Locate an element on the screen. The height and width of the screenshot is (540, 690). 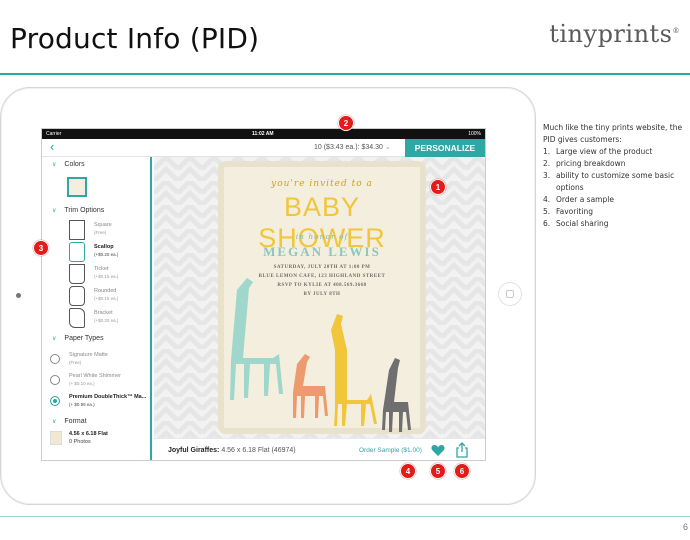
trim-name: Square is located at coordinates (103, 225).